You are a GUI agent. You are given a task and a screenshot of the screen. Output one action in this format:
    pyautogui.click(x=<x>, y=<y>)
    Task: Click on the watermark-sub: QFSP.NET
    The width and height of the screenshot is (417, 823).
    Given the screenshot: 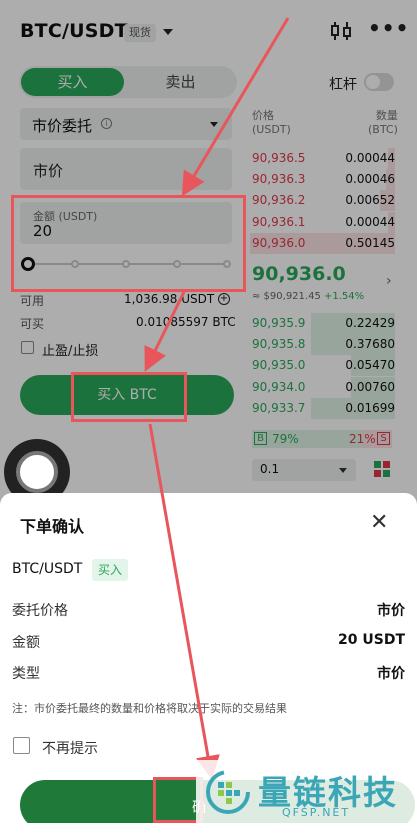 What is the action you would take?
    pyautogui.click(x=316, y=812)
    